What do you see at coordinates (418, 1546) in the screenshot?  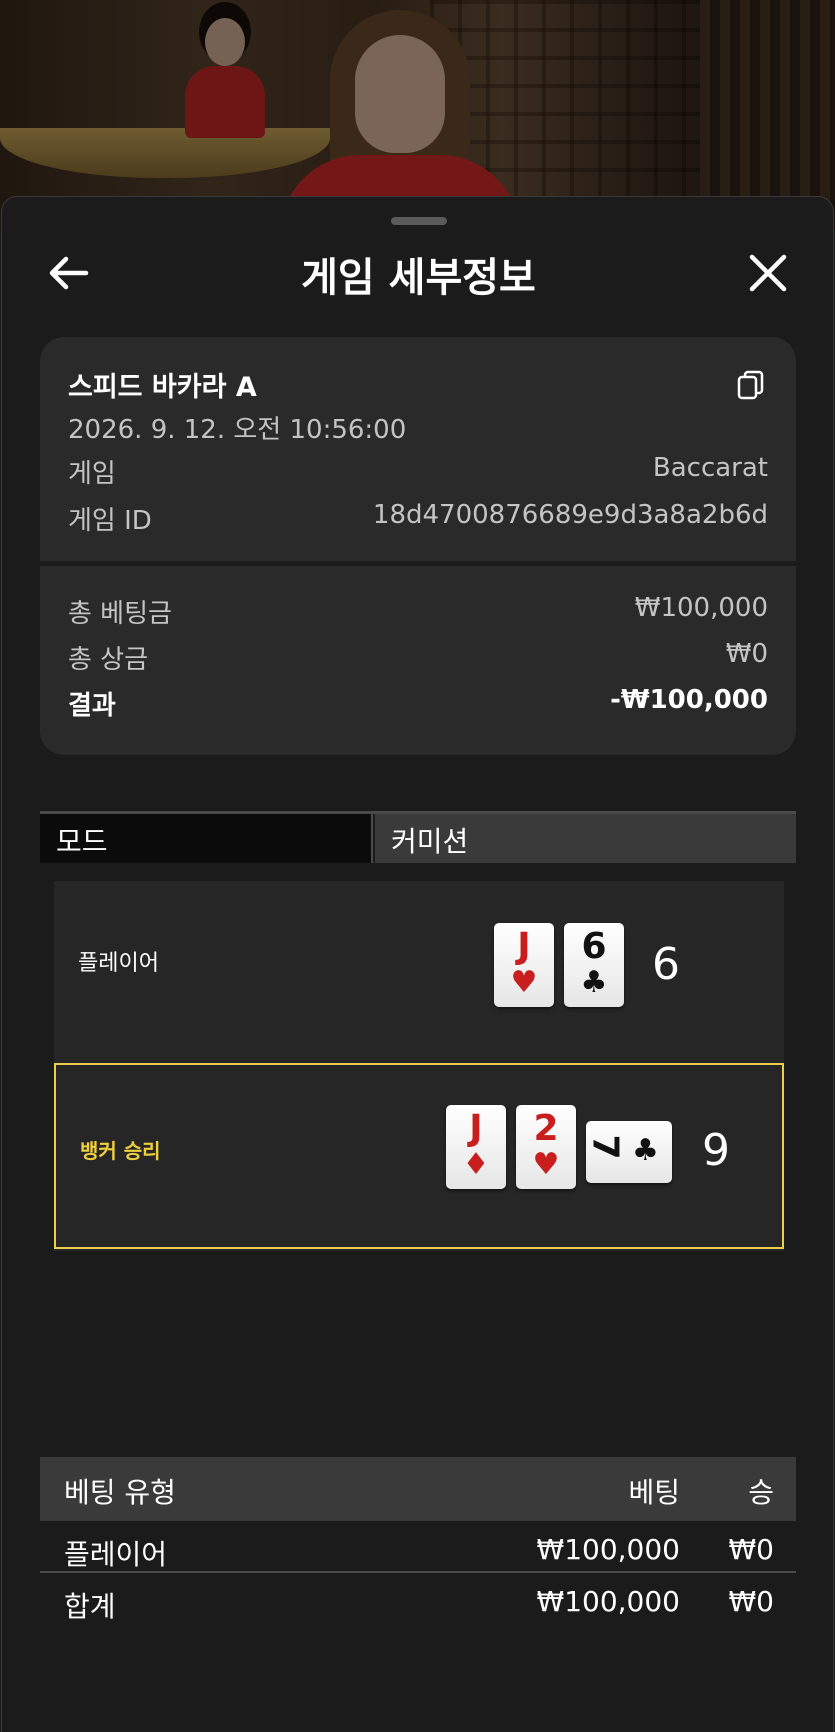 I see `table-row: 플레이어 ₩100,000 ₩0` at bounding box center [418, 1546].